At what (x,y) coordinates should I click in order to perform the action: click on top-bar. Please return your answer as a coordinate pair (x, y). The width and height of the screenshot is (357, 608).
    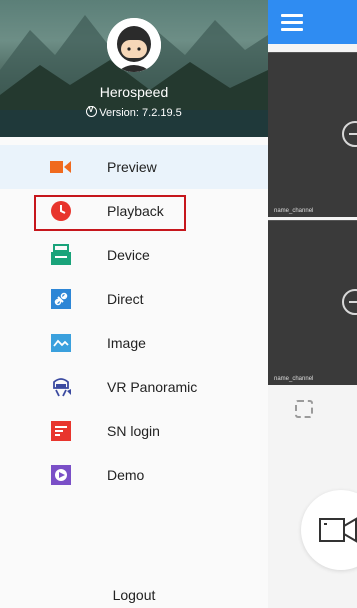
    Looking at the image, I should click on (312, 22).